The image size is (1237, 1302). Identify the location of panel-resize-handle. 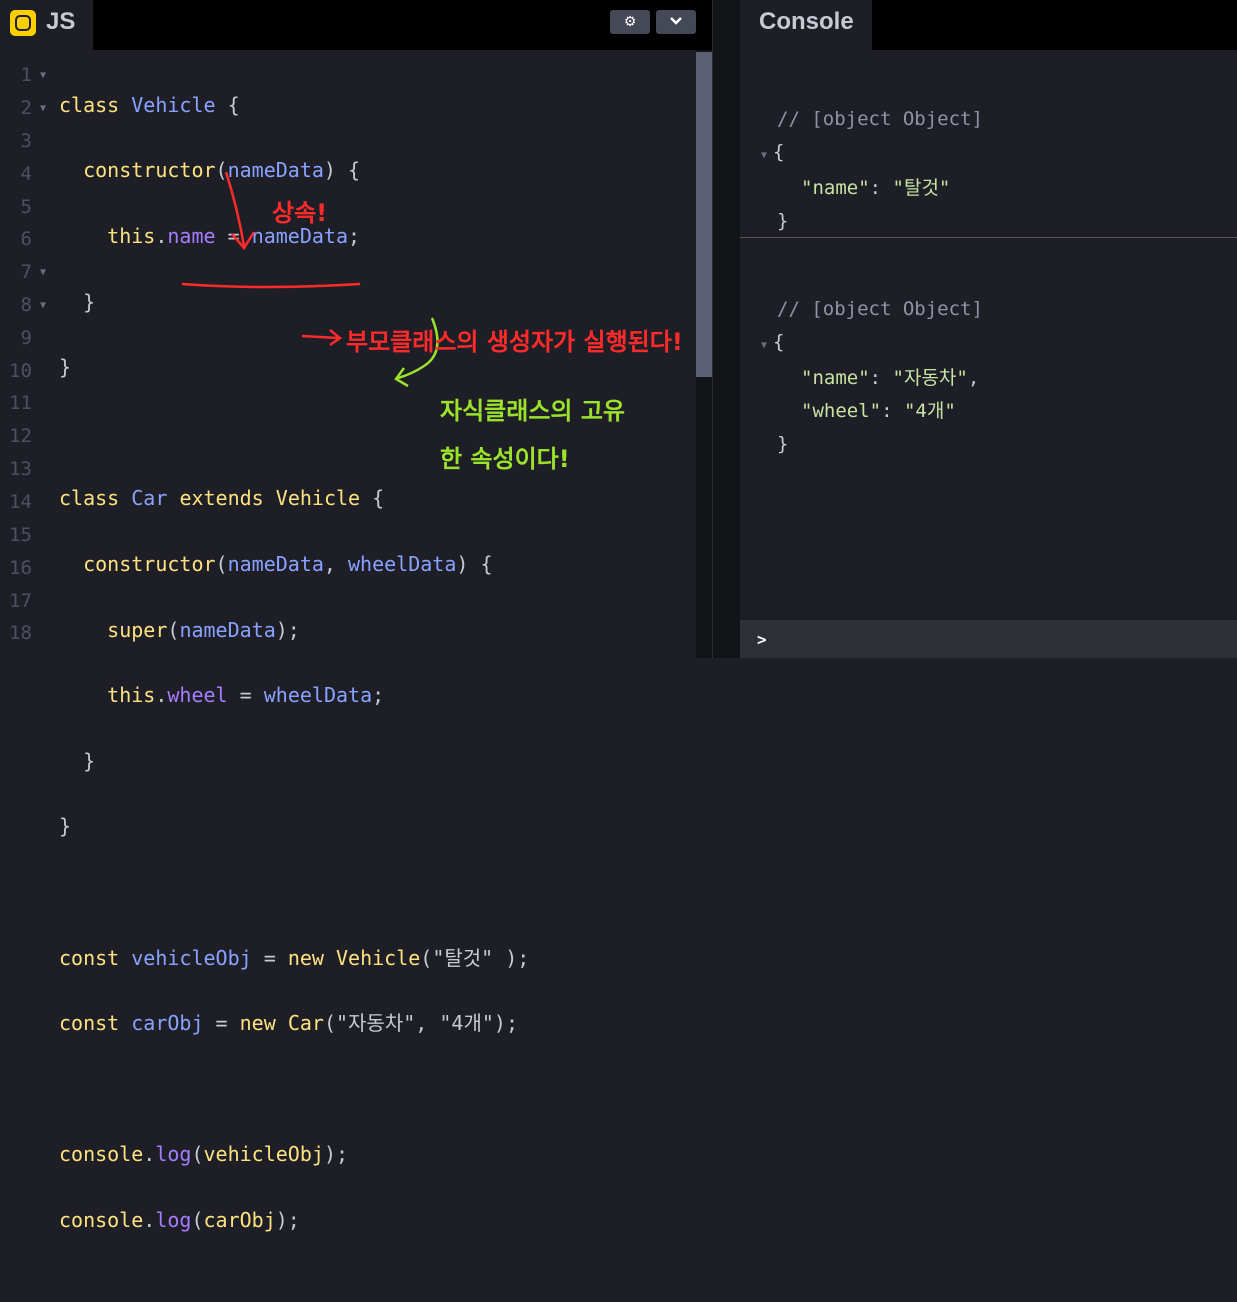
(726, 329).